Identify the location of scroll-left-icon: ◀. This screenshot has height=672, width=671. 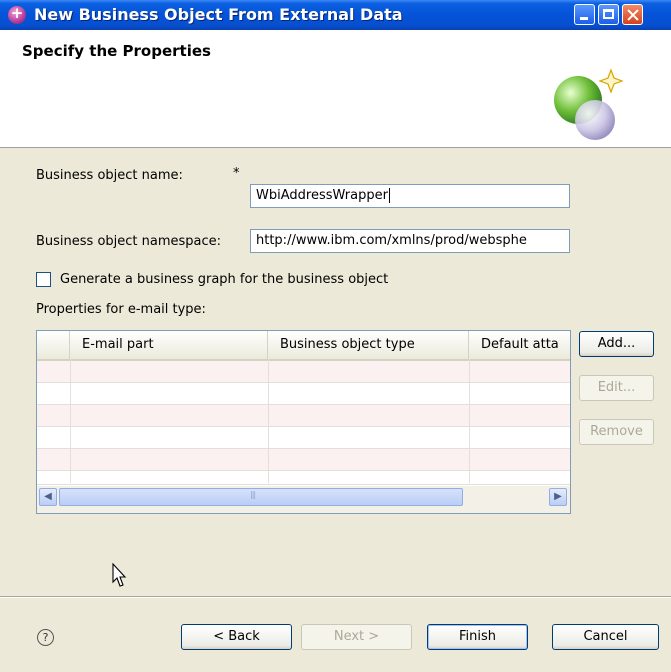
(48, 497).